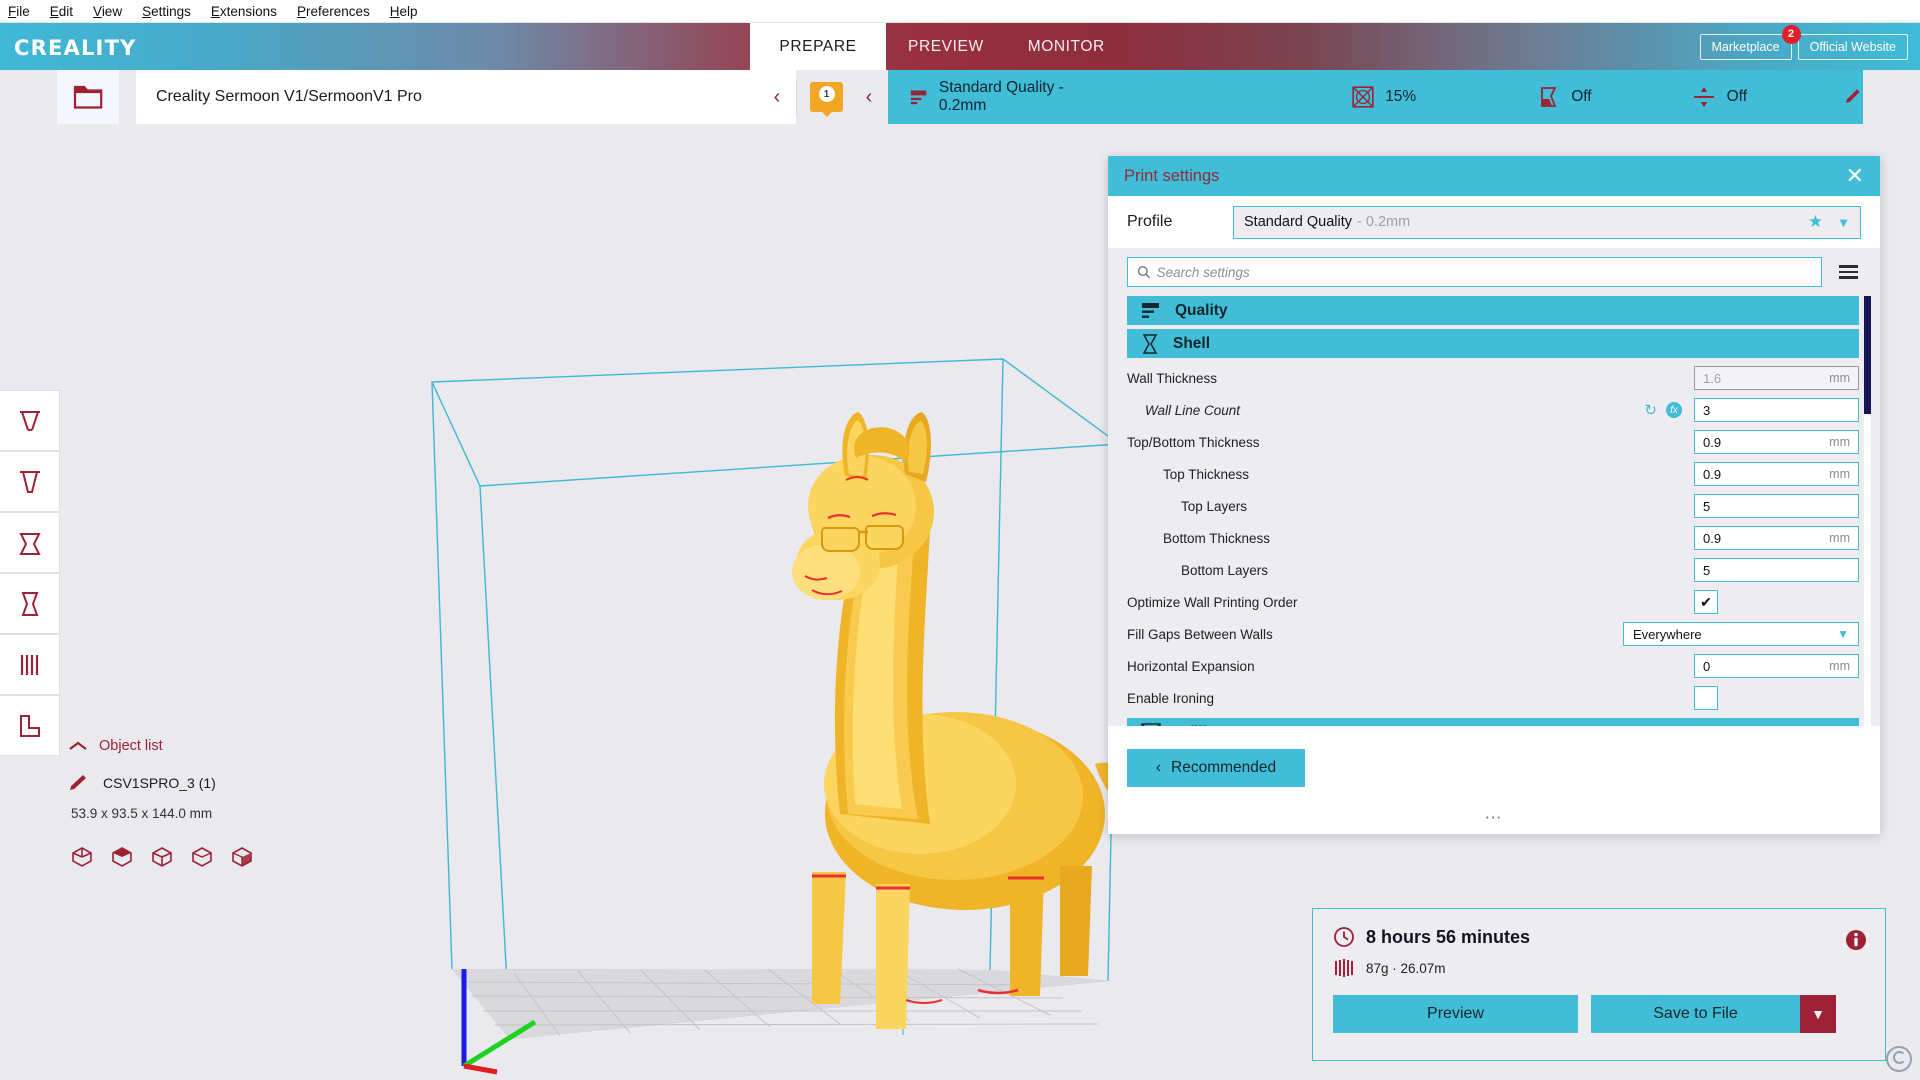 The width and height of the screenshot is (1920, 1080). I want to click on category-infill: Infill, so click(1493, 722).